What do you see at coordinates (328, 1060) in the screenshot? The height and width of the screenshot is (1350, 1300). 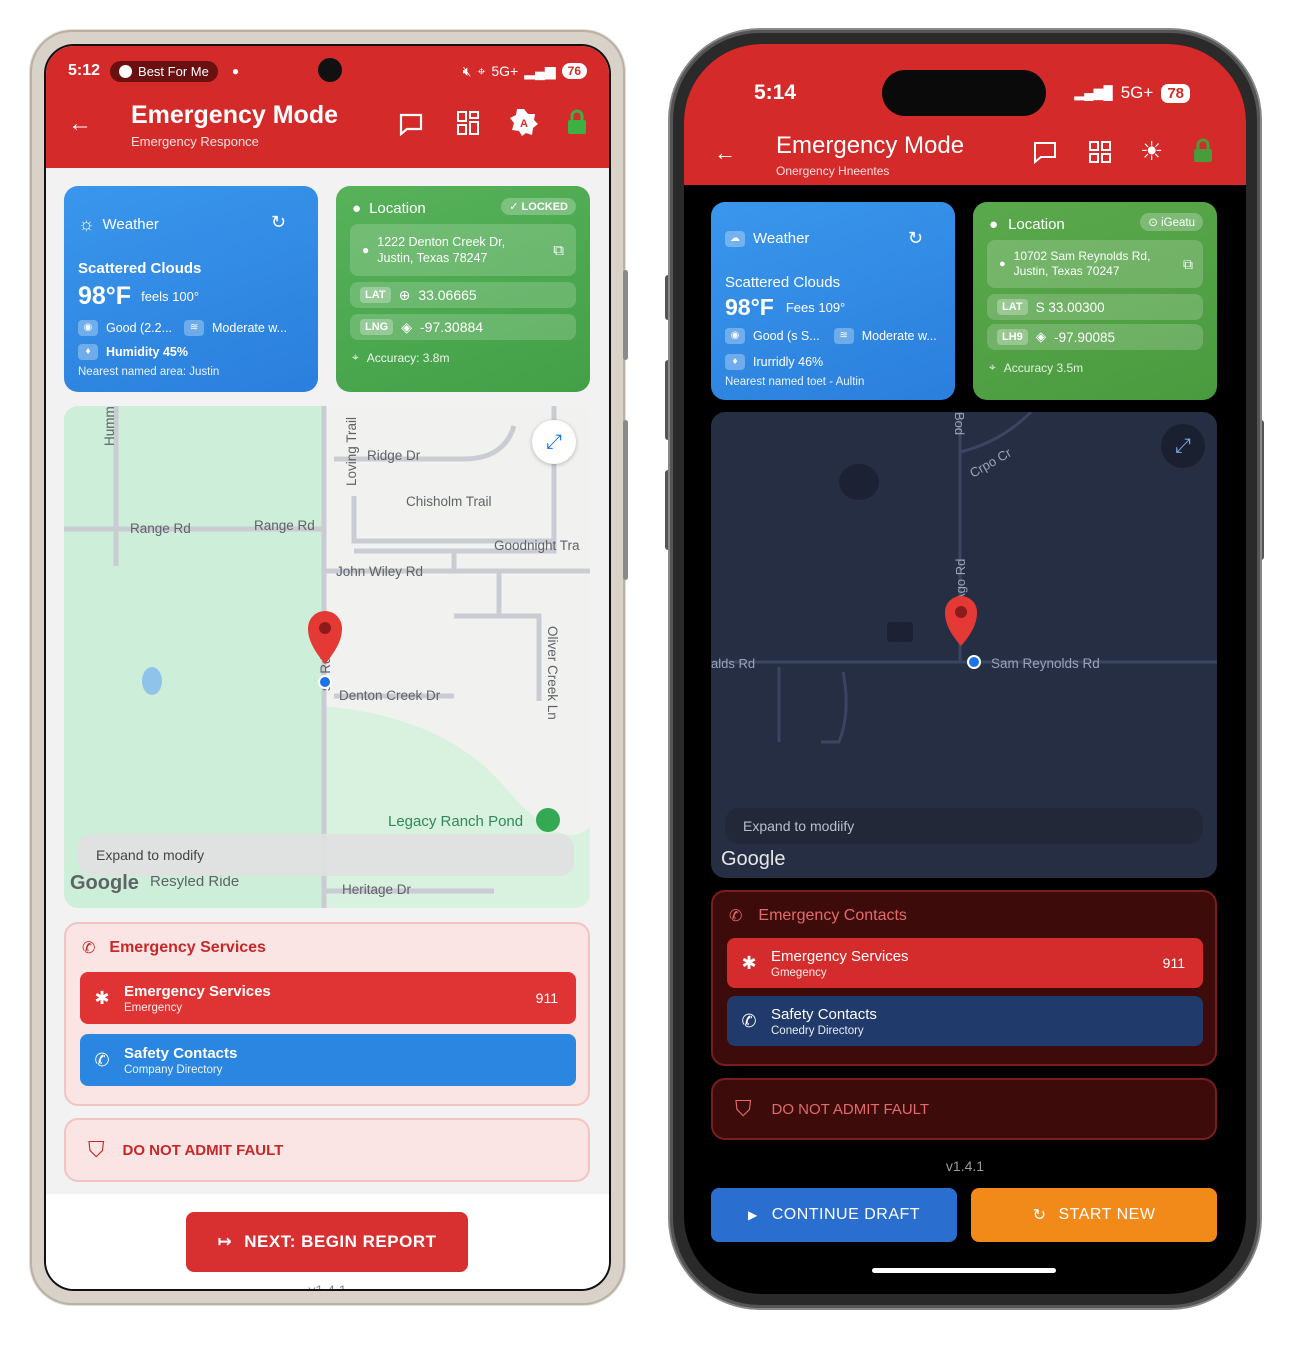 I see `safety-contacts-button: ✆ Safety Contacts Company Directory` at bounding box center [328, 1060].